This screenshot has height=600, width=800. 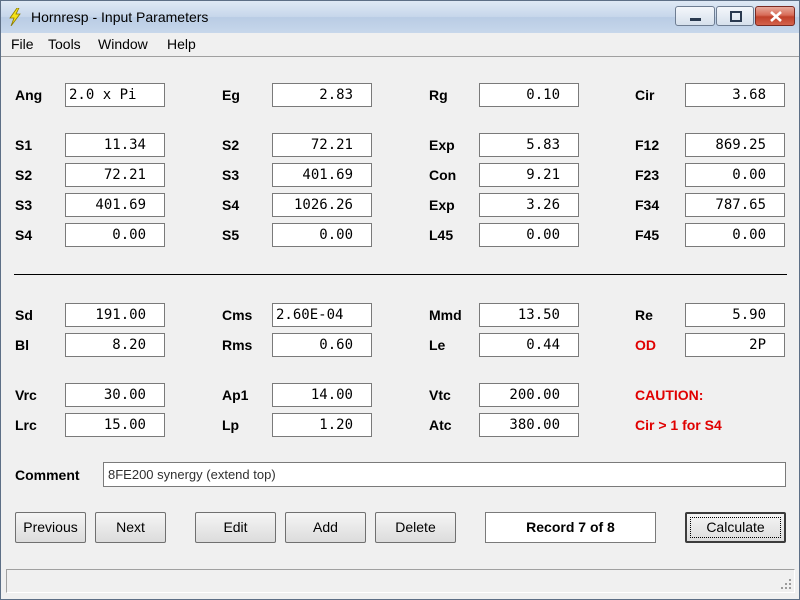 What do you see at coordinates (400, 581) in the screenshot?
I see `status-bar` at bounding box center [400, 581].